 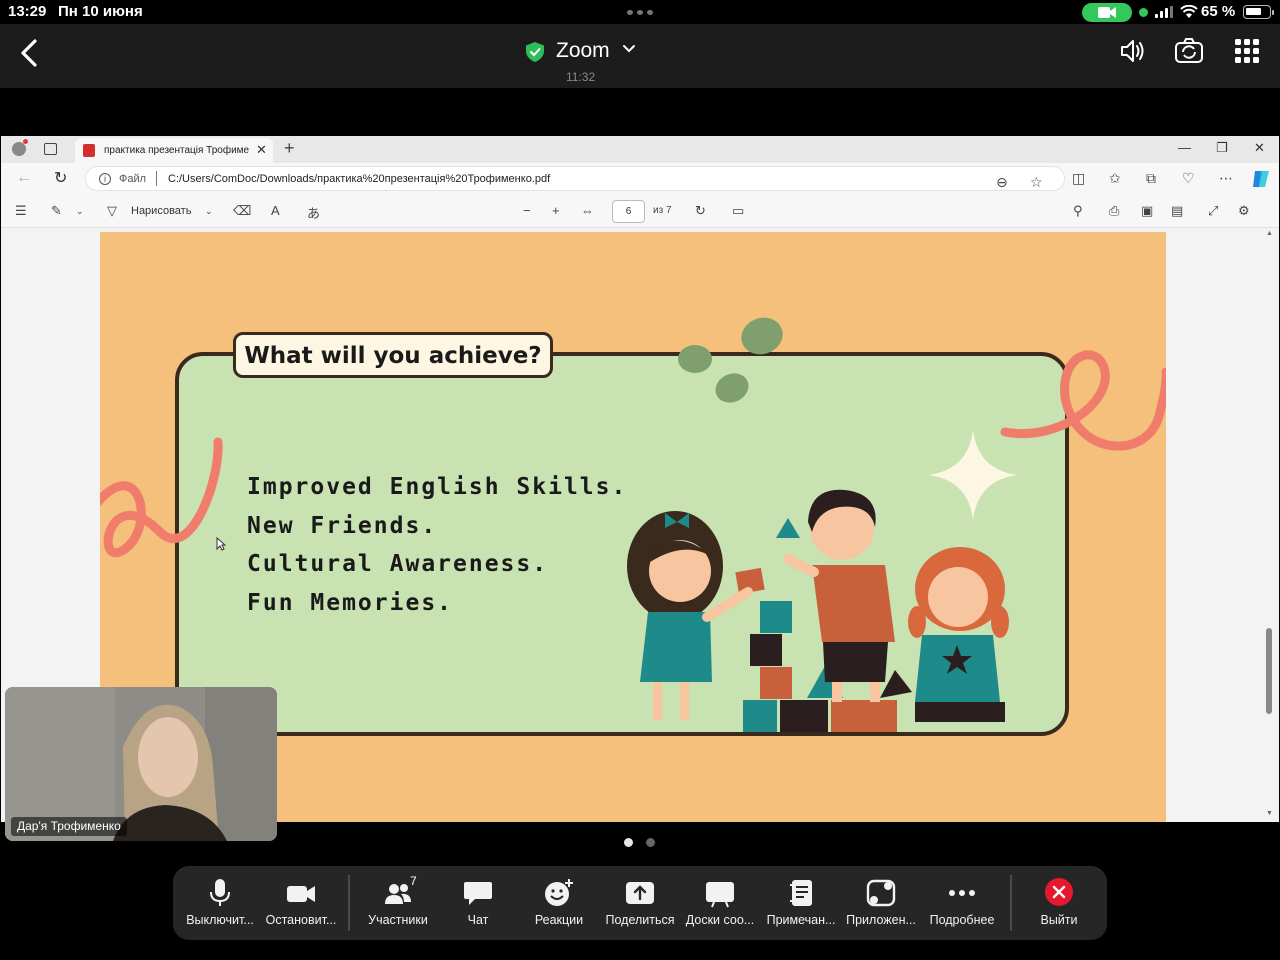 What do you see at coordinates (1036, 182) in the screenshot?
I see `favorite-star-icon: ☆` at bounding box center [1036, 182].